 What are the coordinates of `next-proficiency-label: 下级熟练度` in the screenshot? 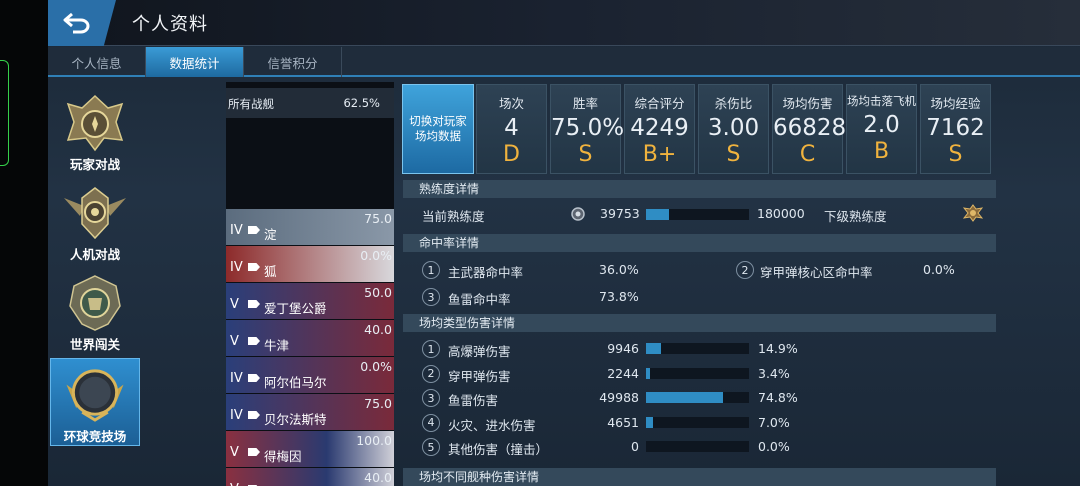 It's located at (855, 216).